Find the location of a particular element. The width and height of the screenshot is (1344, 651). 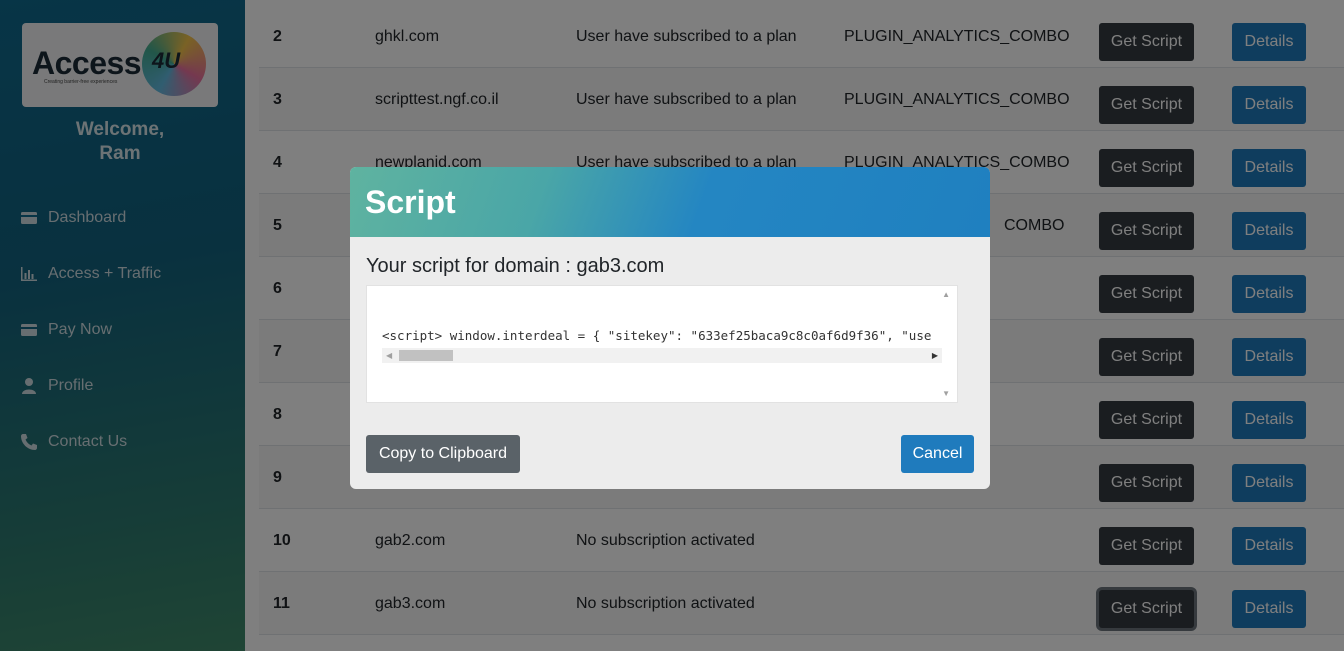

scroll-up-icon: ▲ is located at coordinates (946, 294).